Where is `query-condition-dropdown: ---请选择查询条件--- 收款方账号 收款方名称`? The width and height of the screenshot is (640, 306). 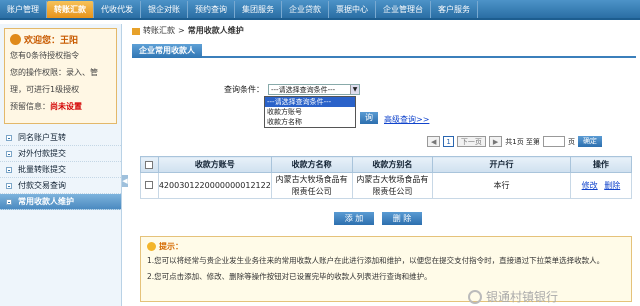 query-condition-dropdown: ---请选择查询条件--- 收款方账号 收款方名称 is located at coordinates (310, 112).